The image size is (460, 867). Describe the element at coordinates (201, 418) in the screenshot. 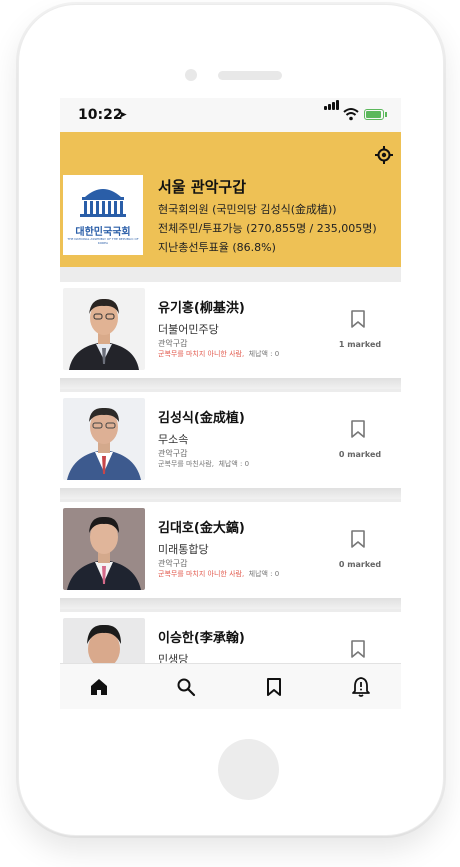

I see `candidate-name: 김성식(金成植)` at that location.